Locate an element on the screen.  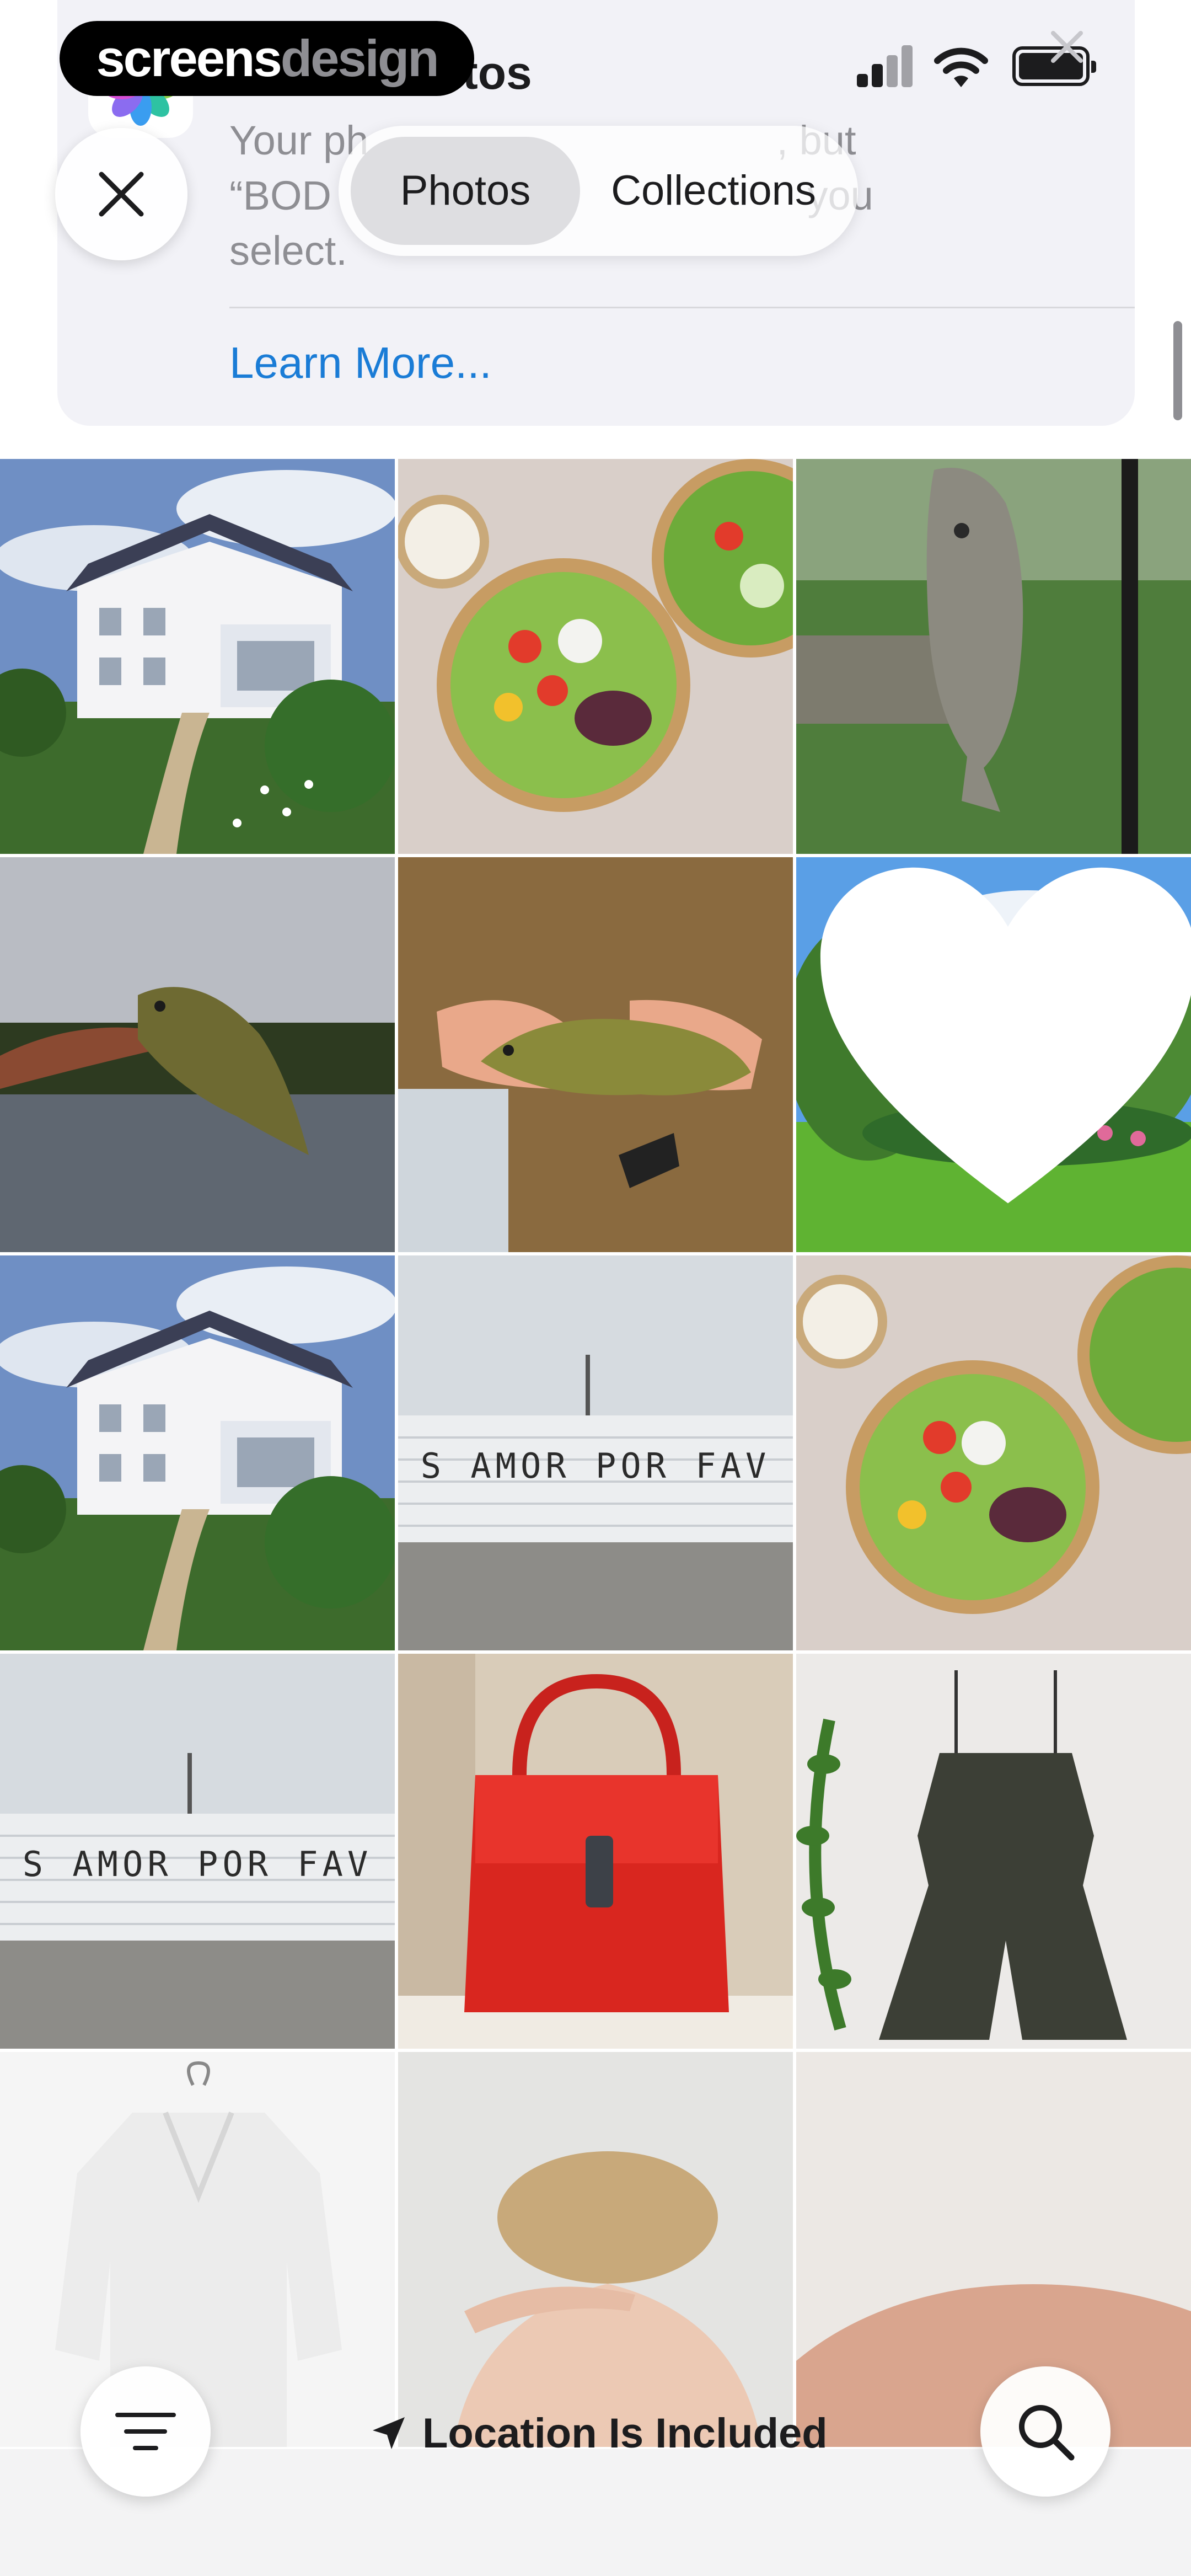
photo-garden is located at coordinates (993, 1054).